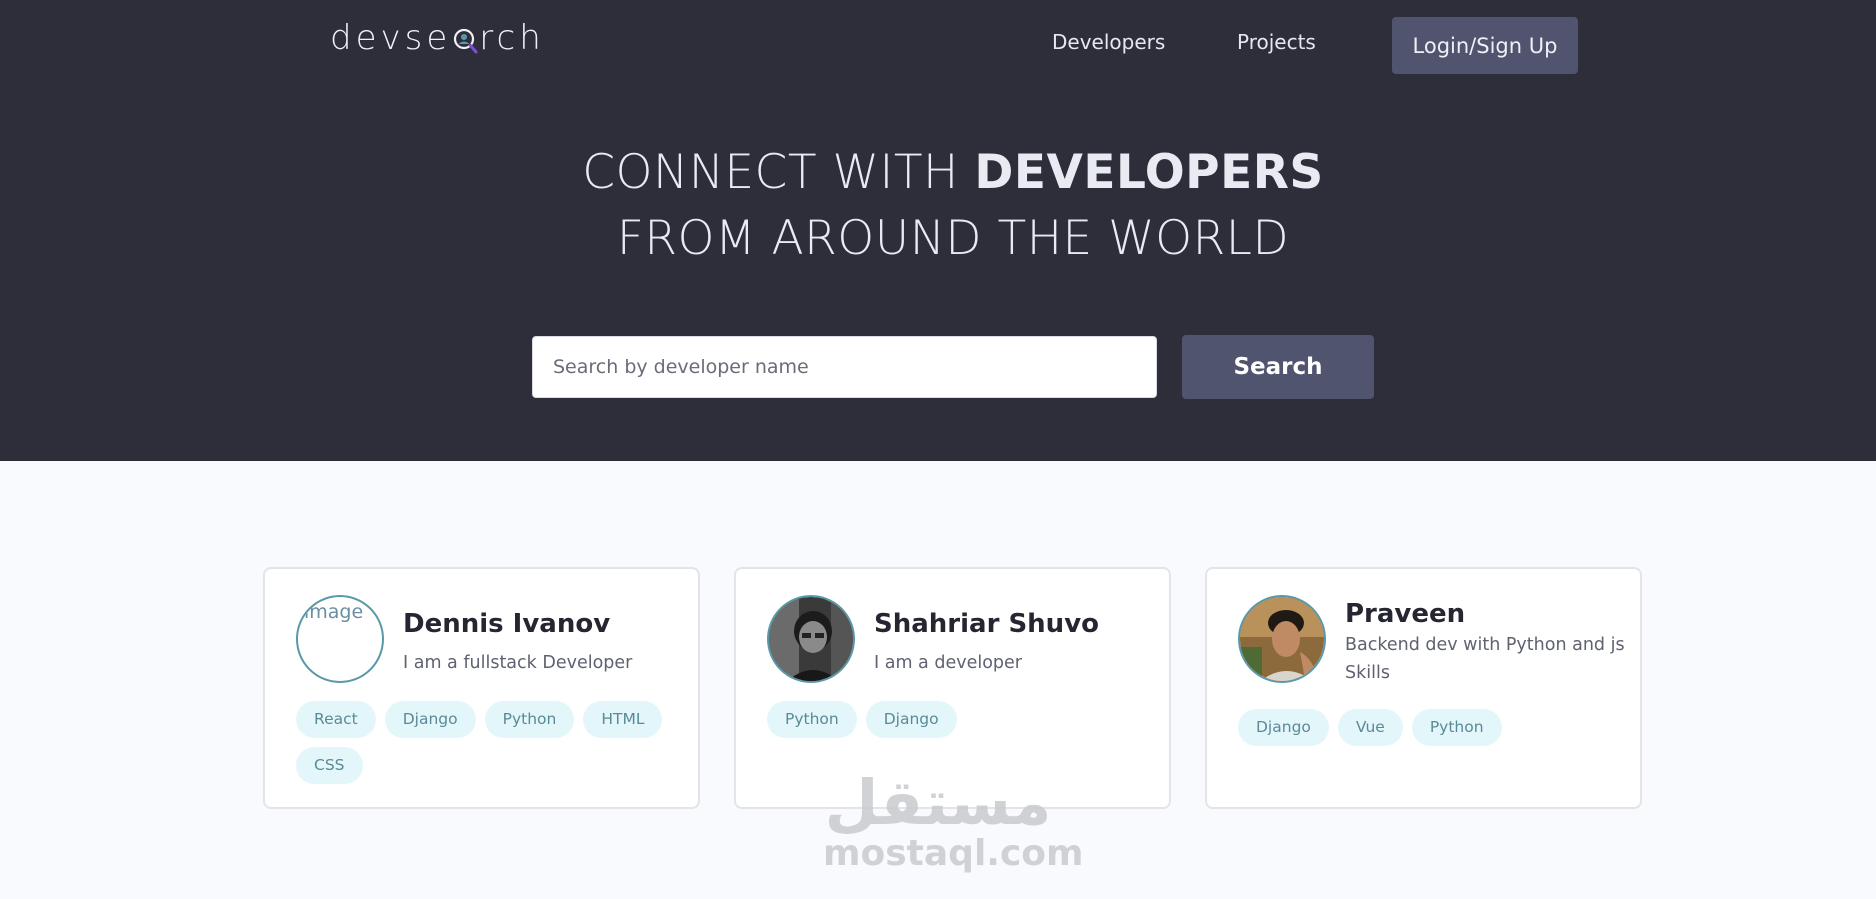 The height and width of the screenshot is (899, 1876). I want to click on watermark-latin: mostaql.com, so click(953, 853).